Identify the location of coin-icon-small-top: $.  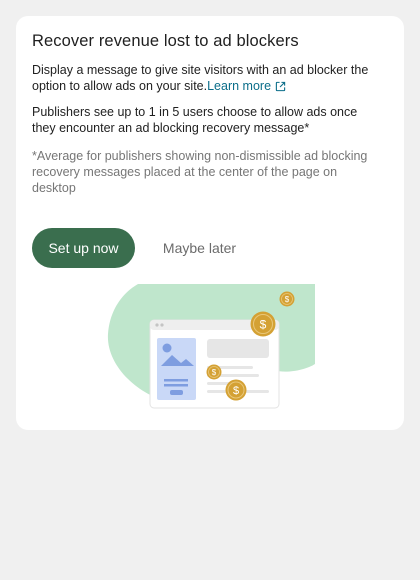
(287, 299).